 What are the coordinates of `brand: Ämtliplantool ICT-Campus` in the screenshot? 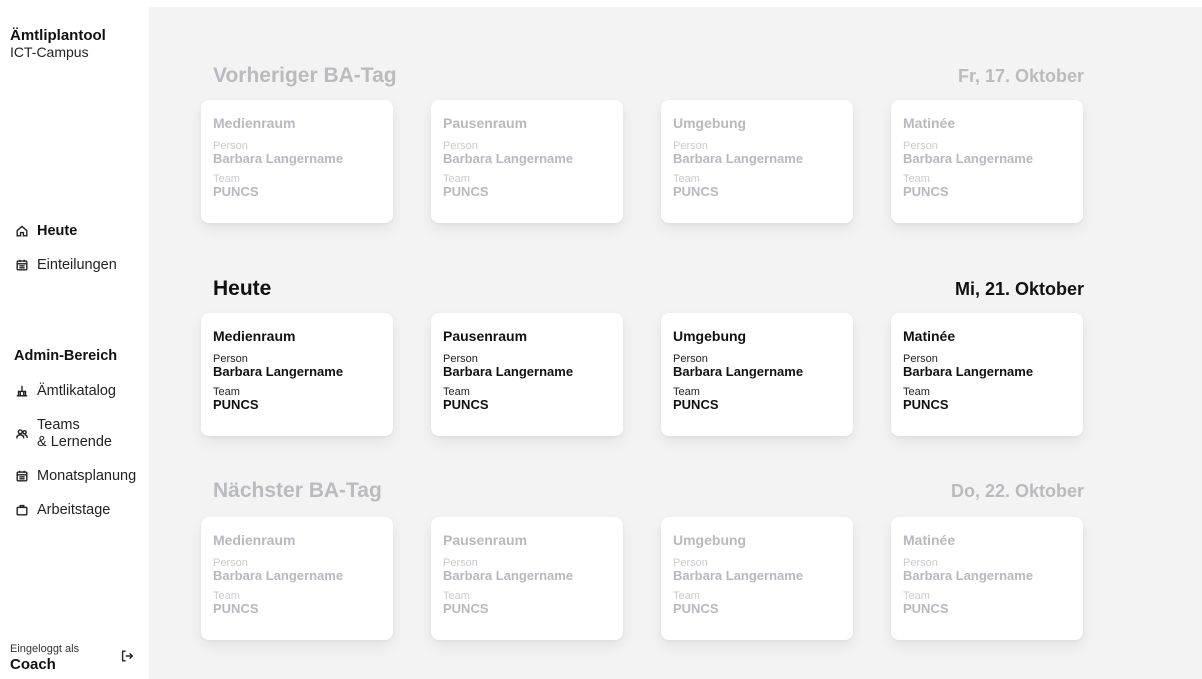 It's located at (58, 44).